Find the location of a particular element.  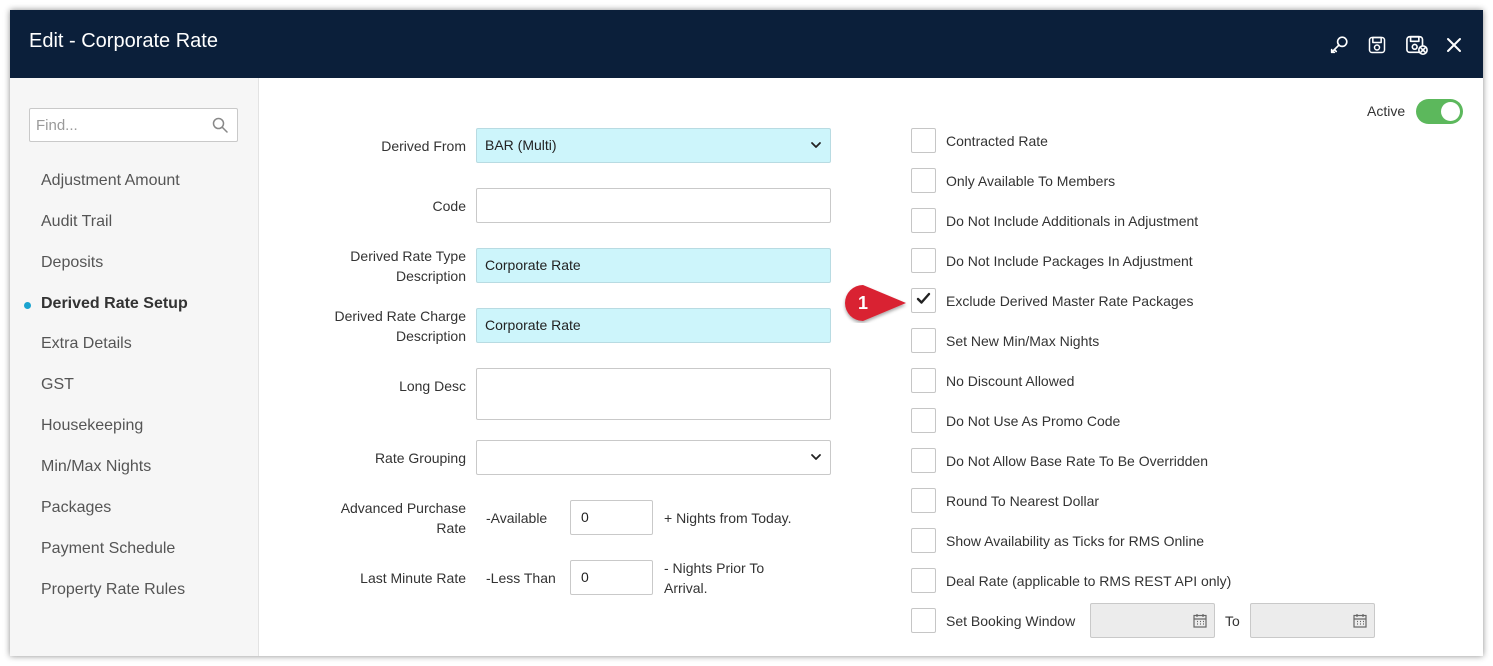

checkmark-icon is located at coordinates (923, 301).